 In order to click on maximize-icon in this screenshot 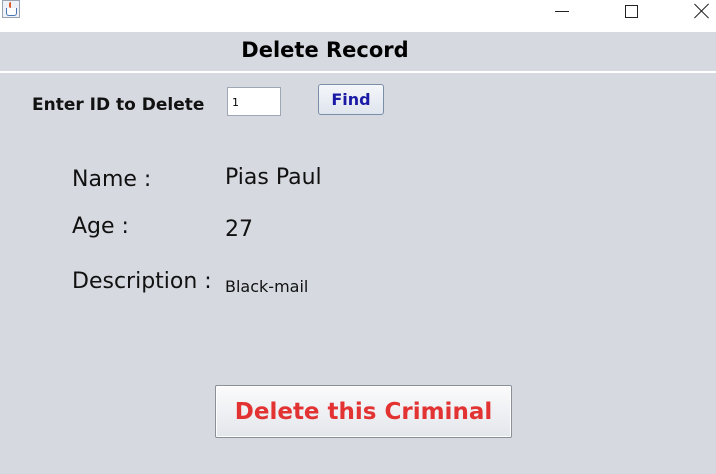, I will do `click(631, 11)`.